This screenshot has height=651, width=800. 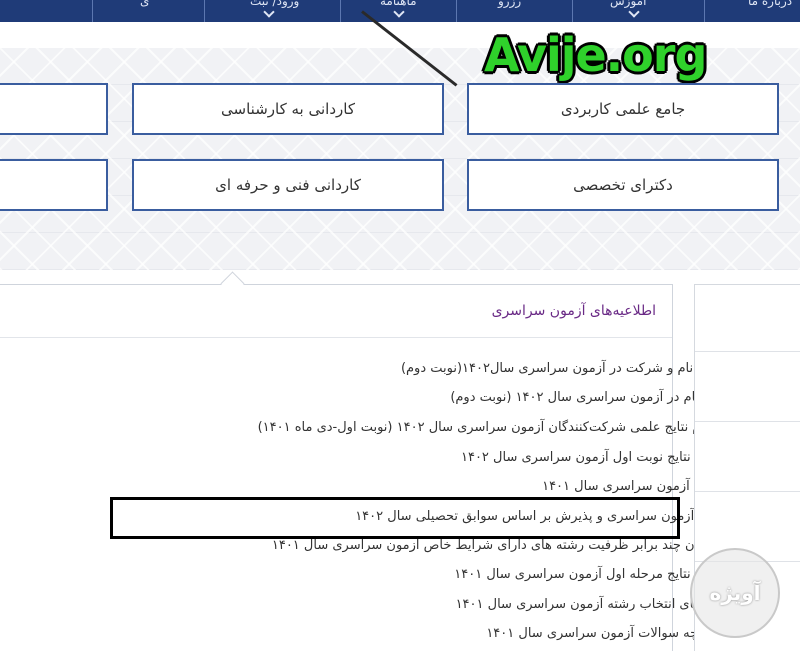 What do you see at coordinates (573, 311) in the screenshot?
I see `panel-title: اطلاعیه‌های آزمون سراسری` at bounding box center [573, 311].